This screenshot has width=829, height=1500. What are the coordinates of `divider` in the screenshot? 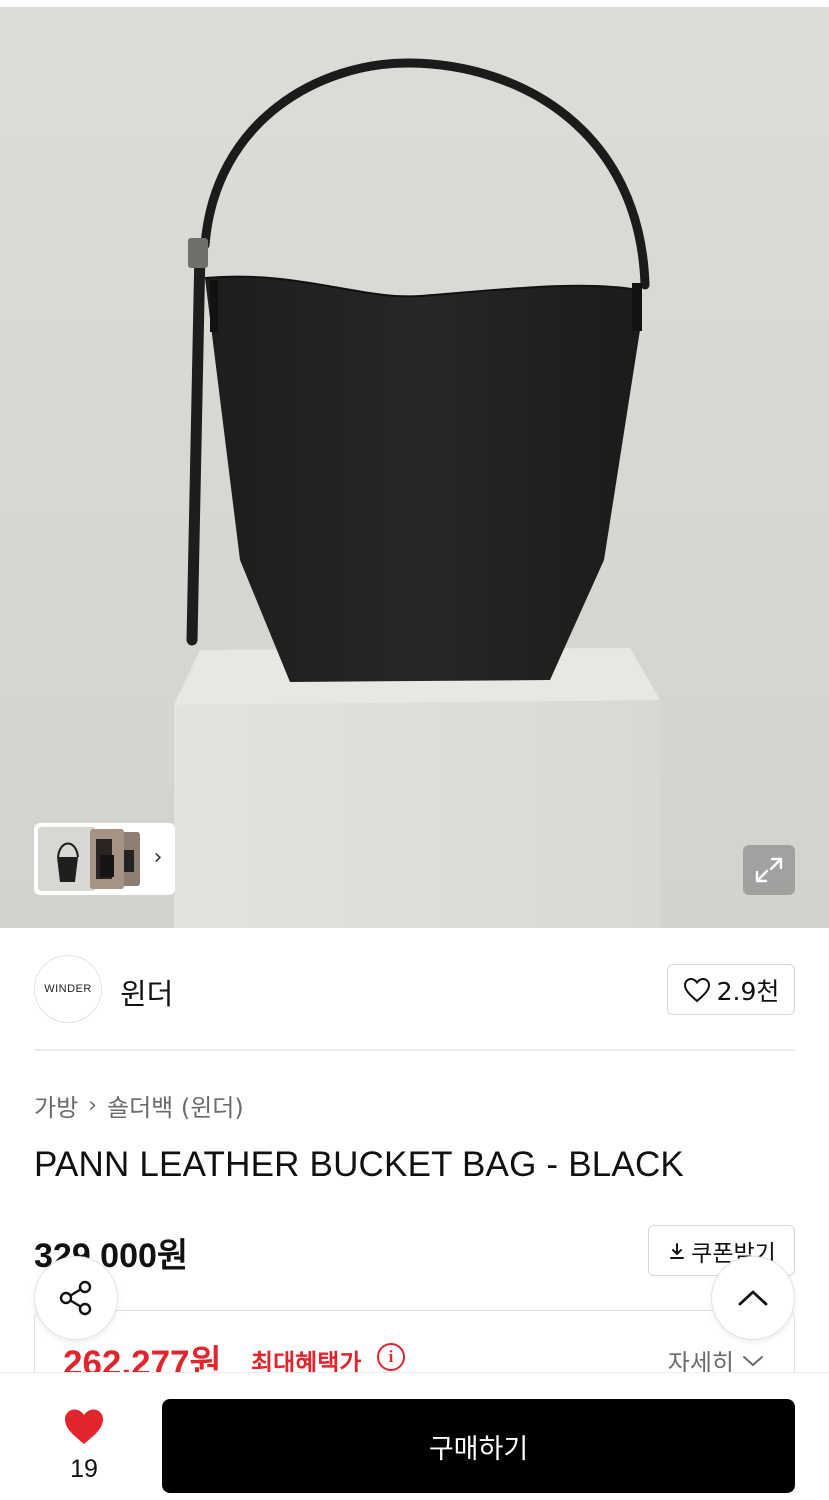 It's located at (414, 1050).